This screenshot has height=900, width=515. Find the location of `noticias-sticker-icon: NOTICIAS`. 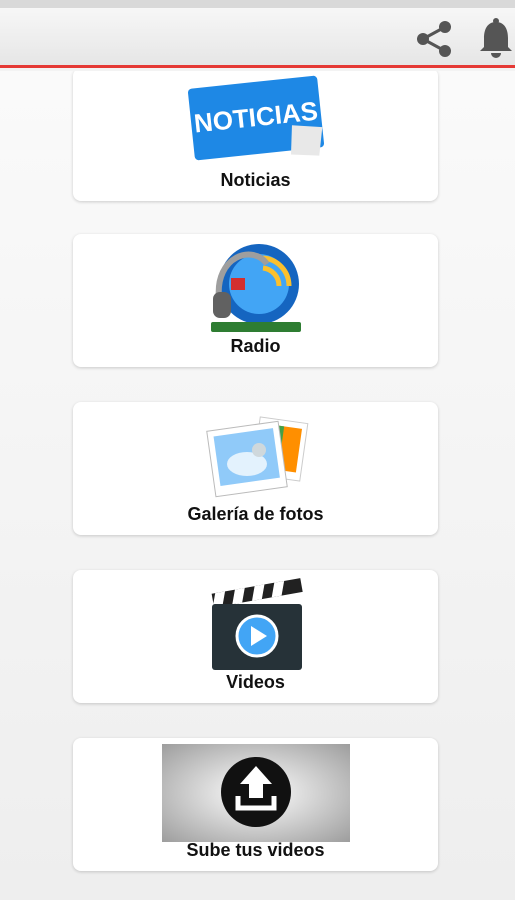

noticias-sticker-icon: NOTICIAS is located at coordinates (256, 119).